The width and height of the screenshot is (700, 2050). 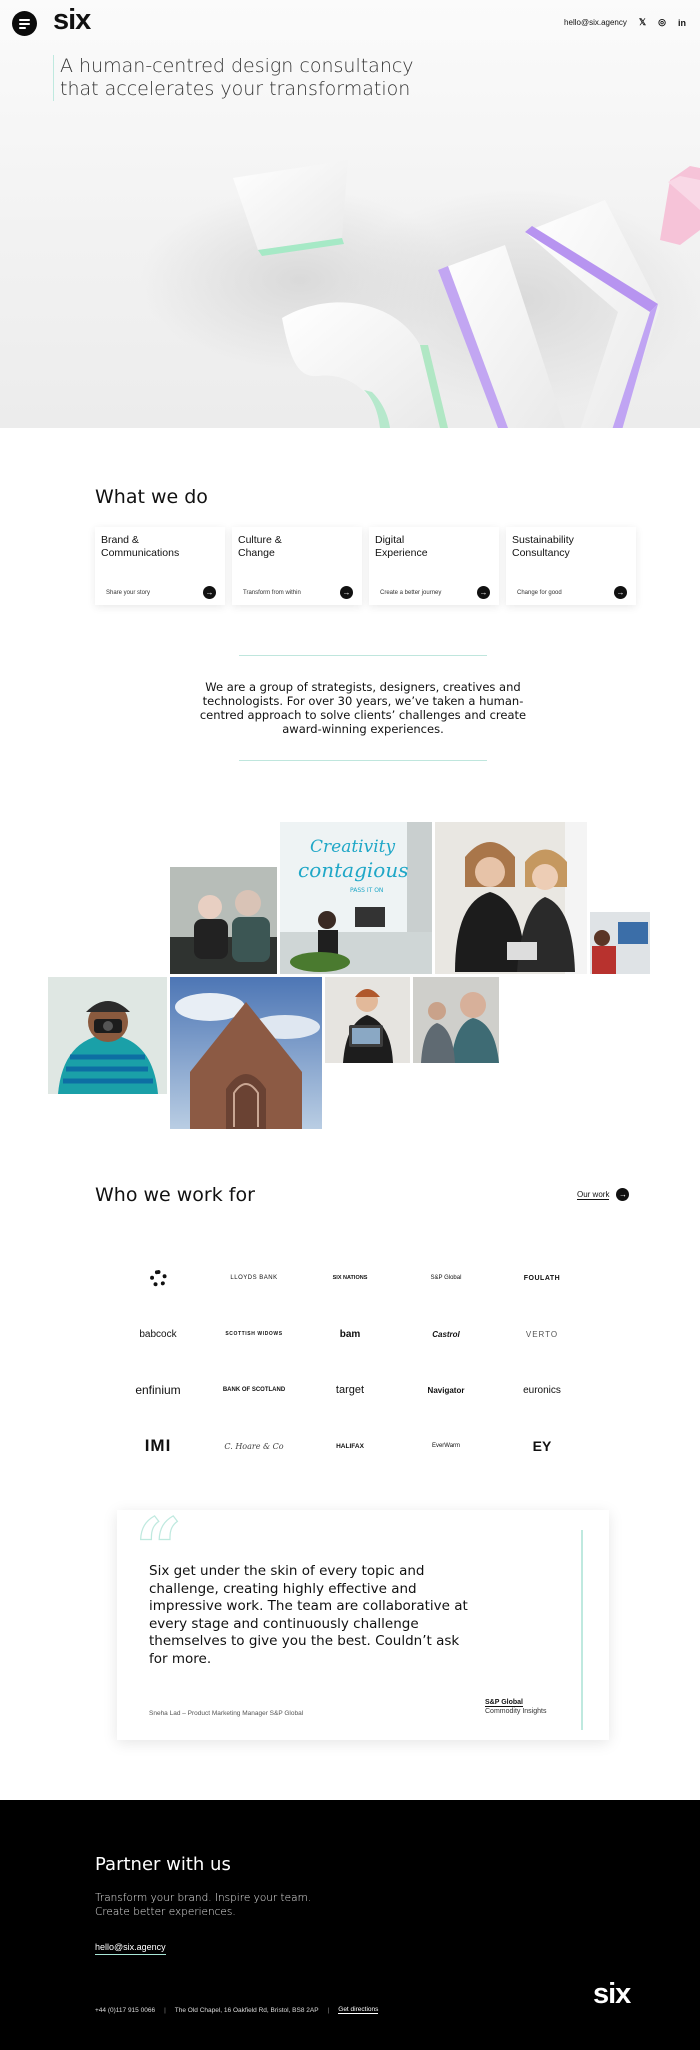 I want to click on photo-team-meeting, so click(x=223, y=920).